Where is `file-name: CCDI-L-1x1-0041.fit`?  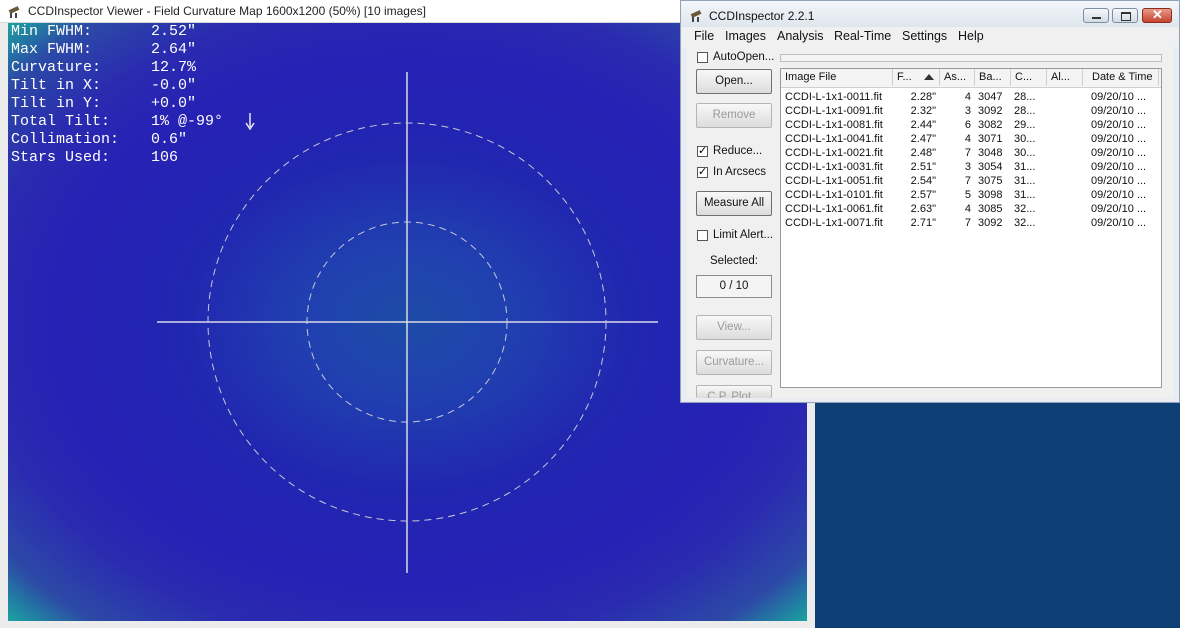 file-name: CCDI-L-1x1-0041.fit is located at coordinates (834, 139).